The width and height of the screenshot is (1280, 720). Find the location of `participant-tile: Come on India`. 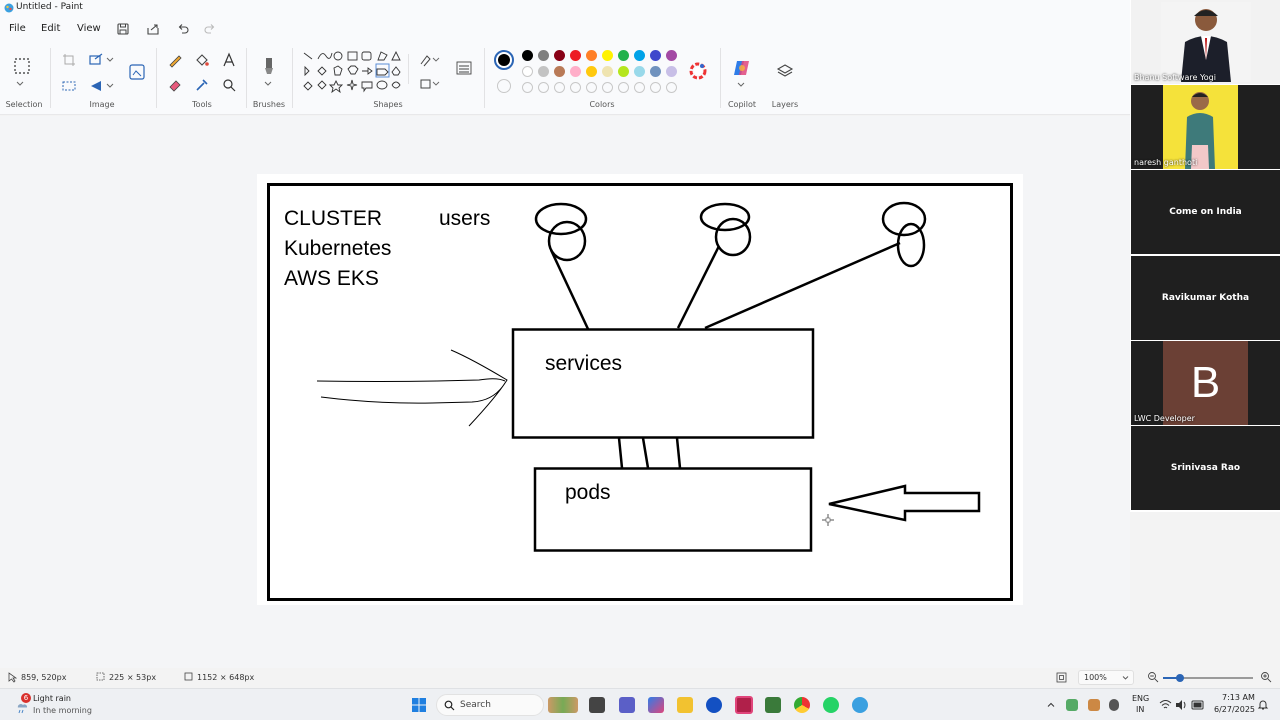

participant-tile: Come on India is located at coordinates (1205, 212).